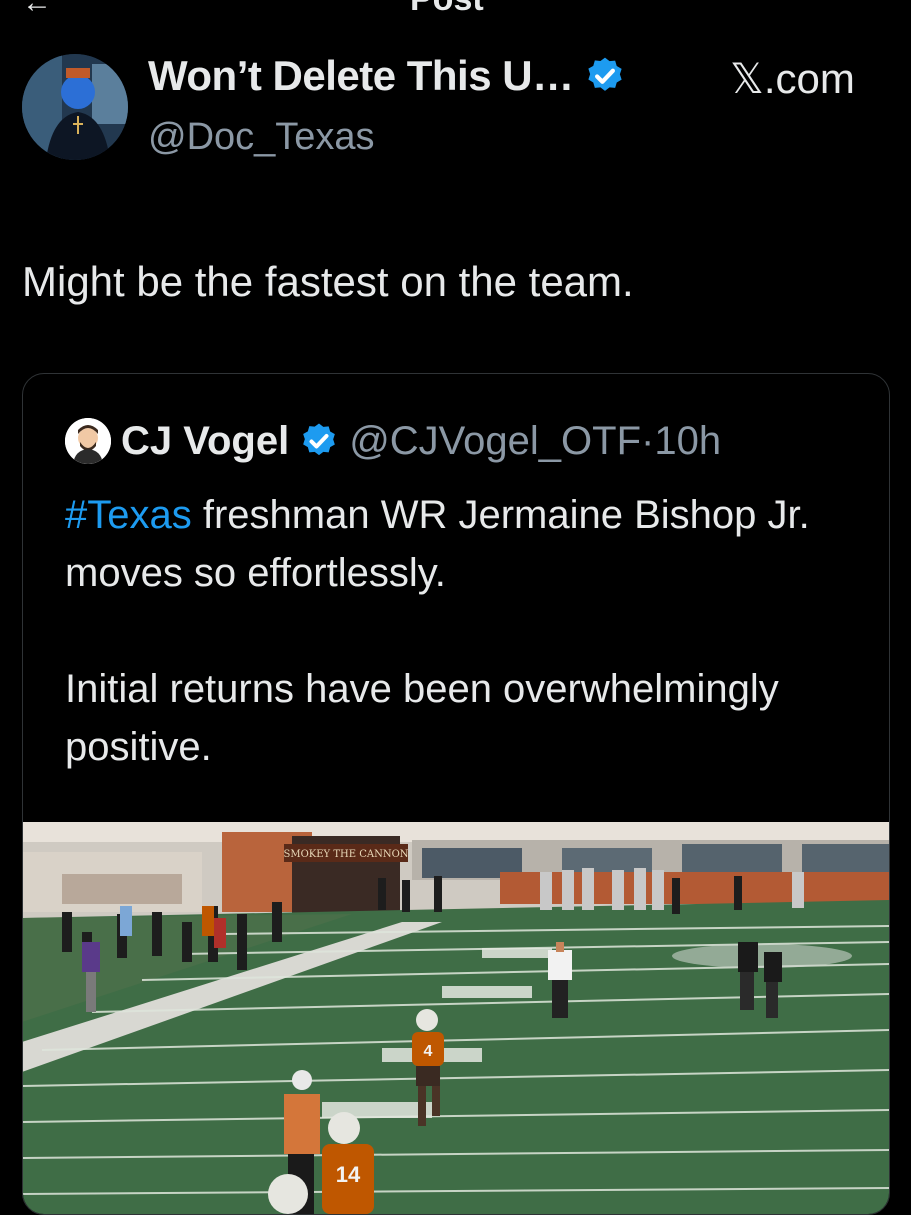 Image resolution: width=911 pixels, height=1215 pixels. I want to click on post-text: Might be the fastest on the team., so click(328, 281).